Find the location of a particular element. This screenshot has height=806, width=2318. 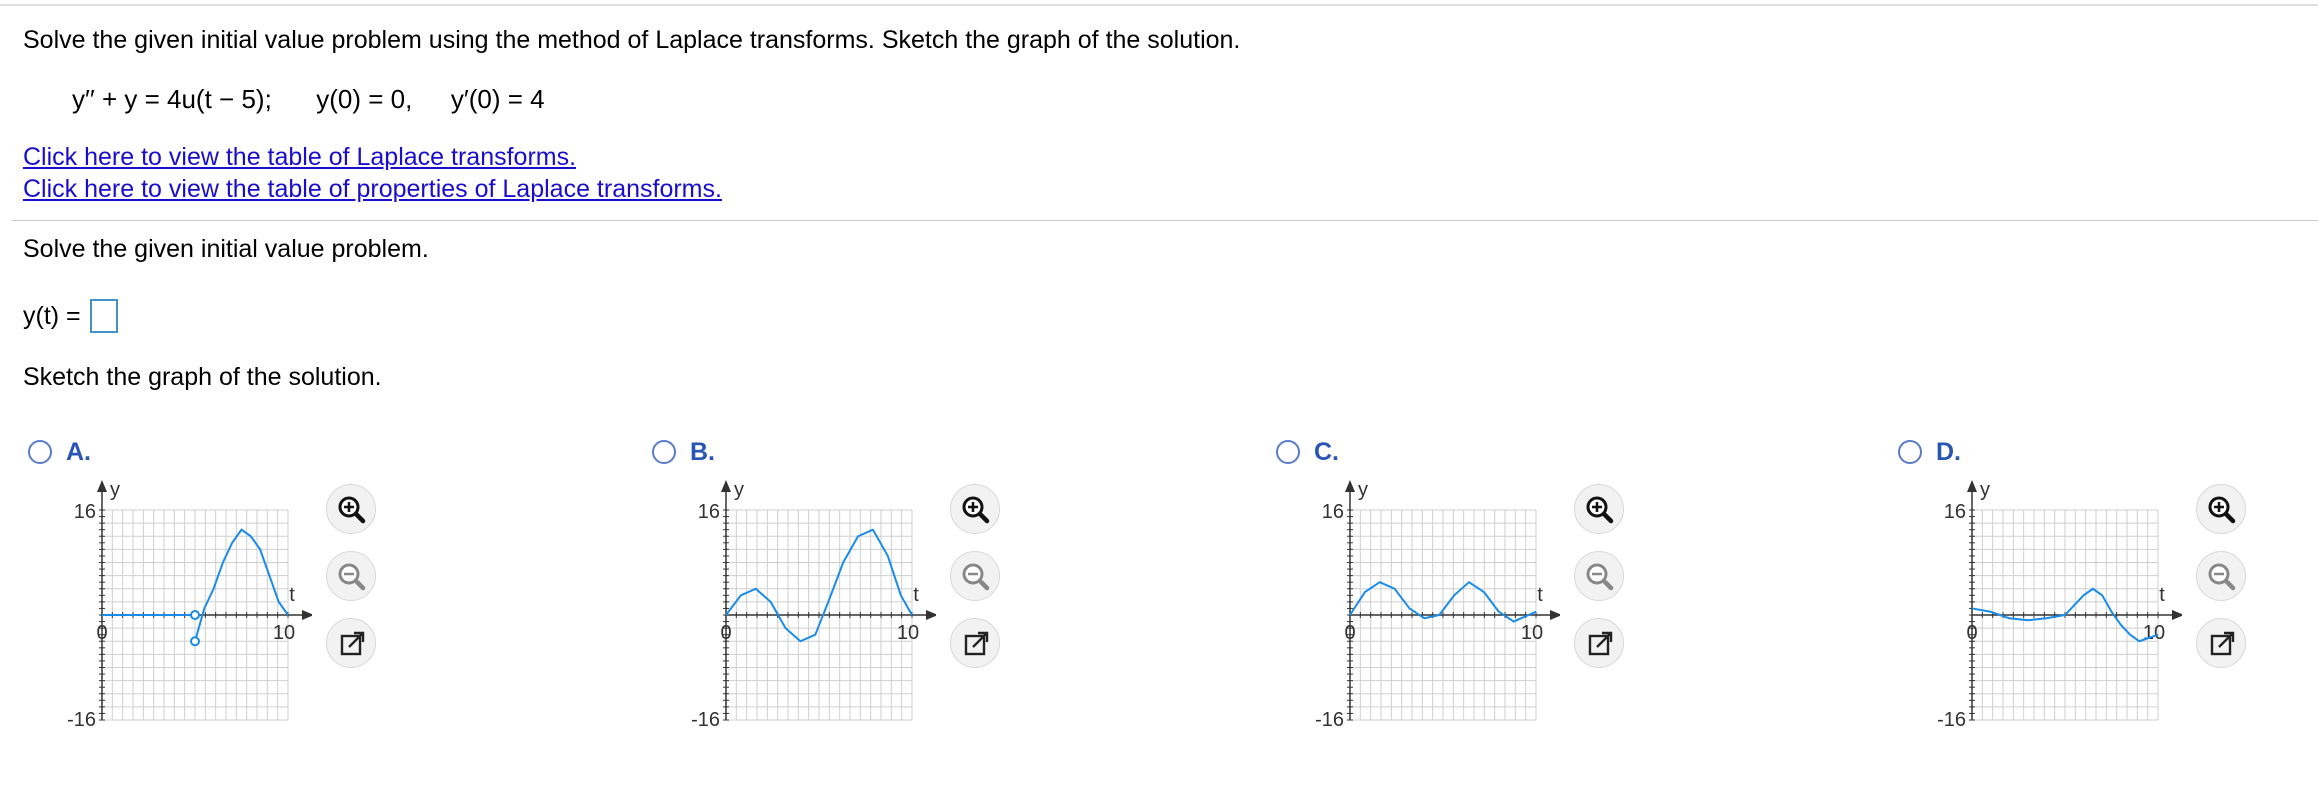

option-b: B. y 16 -16 t 0 10 is located at coordinates (962, 583).